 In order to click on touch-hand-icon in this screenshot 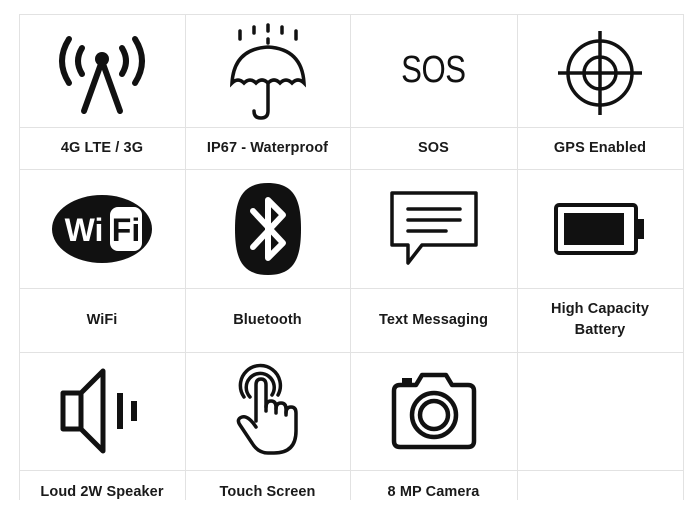, I will do `click(267, 409)`.